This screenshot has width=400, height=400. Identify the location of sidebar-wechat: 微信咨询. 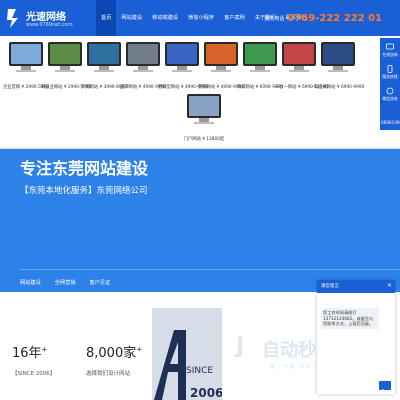
(390, 94).